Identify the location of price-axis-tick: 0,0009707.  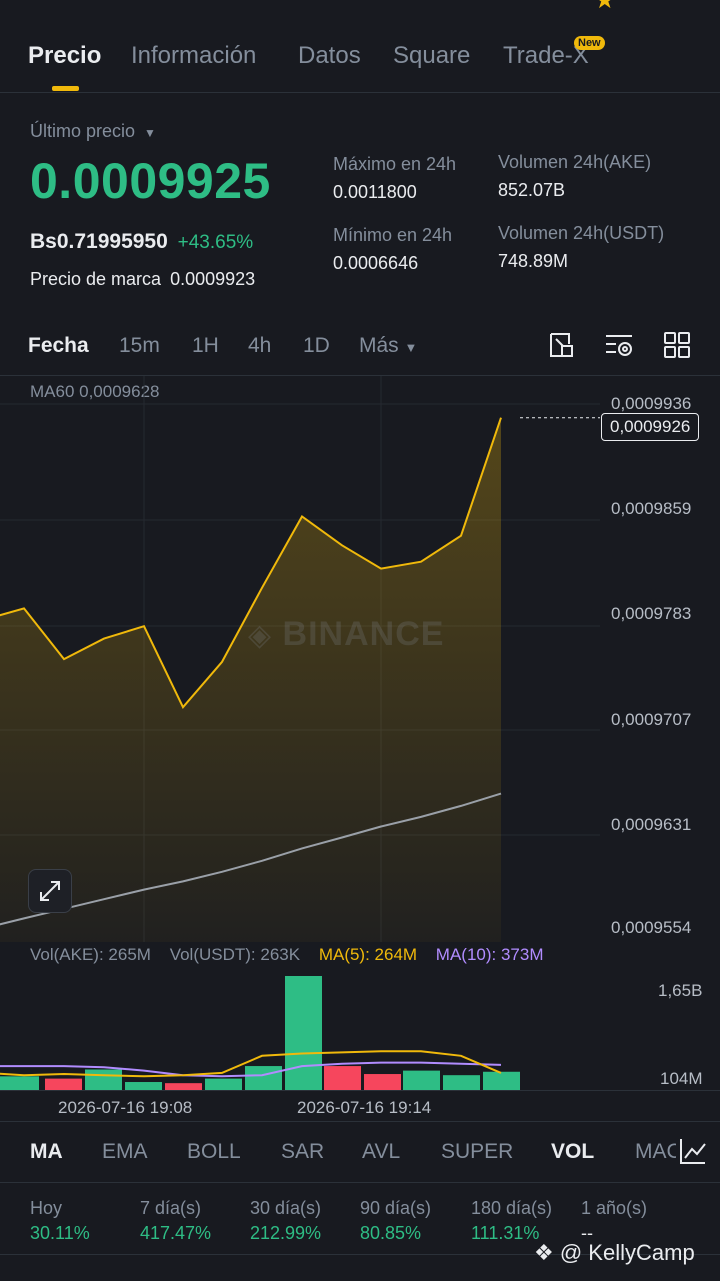
(651, 719).